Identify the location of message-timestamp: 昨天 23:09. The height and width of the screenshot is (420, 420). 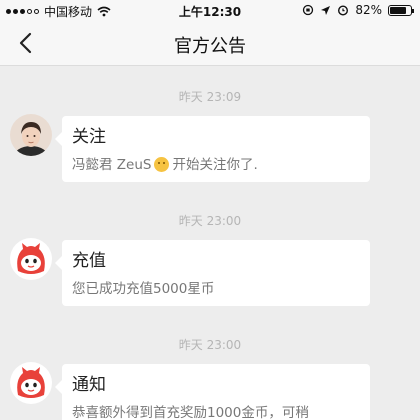
(210, 97).